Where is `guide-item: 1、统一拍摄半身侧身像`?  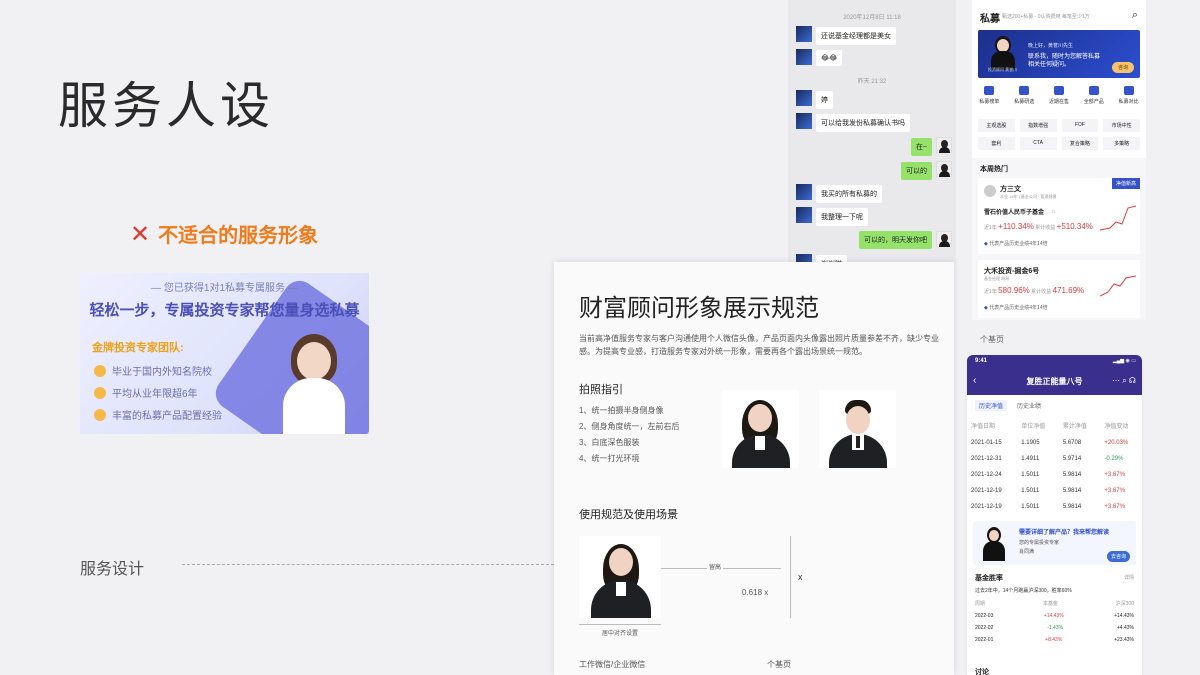 guide-item: 1、统一拍摄半身侧身像 is located at coordinates (621, 410).